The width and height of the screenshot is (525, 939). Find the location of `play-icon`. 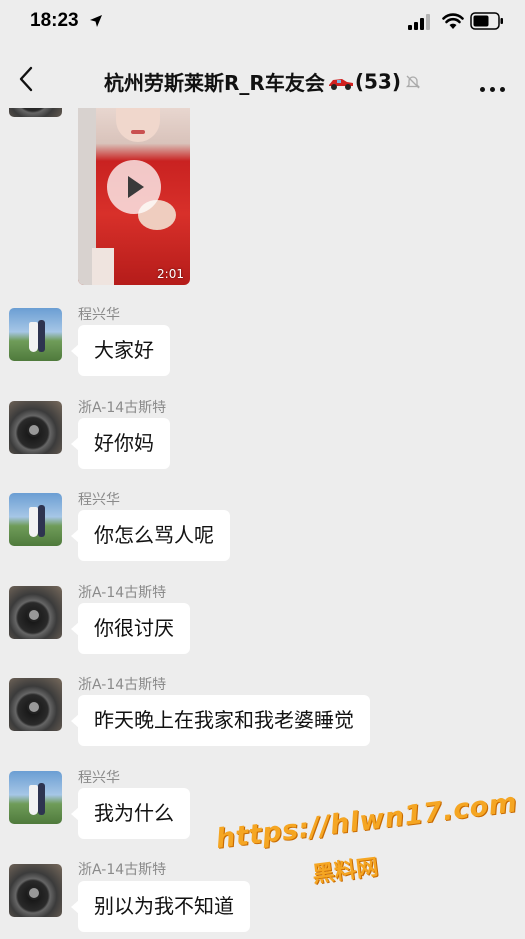

play-icon is located at coordinates (134, 187).